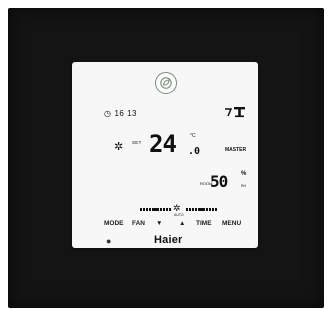 This screenshot has width=333, height=309. Describe the element at coordinates (138, 223) in the screenshot. I see `fan-button: FAN` at that location.